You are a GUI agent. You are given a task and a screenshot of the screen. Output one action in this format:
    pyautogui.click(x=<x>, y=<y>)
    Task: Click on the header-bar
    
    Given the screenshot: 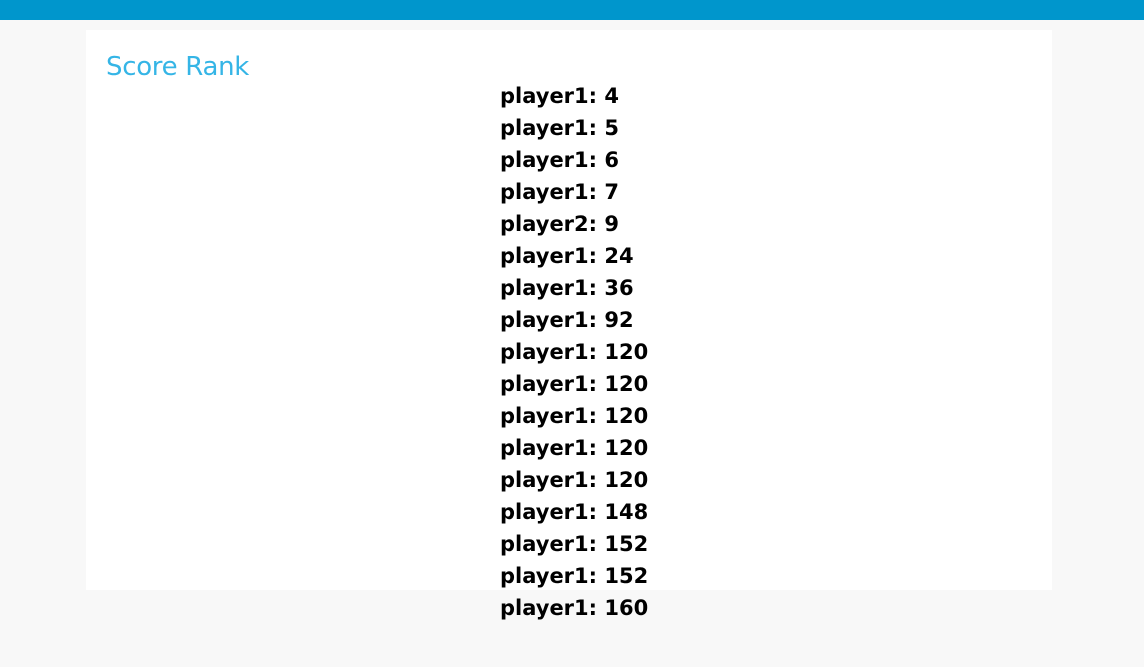 What is the action you would take?
    pyautogui.click(x=572, y=10)
    